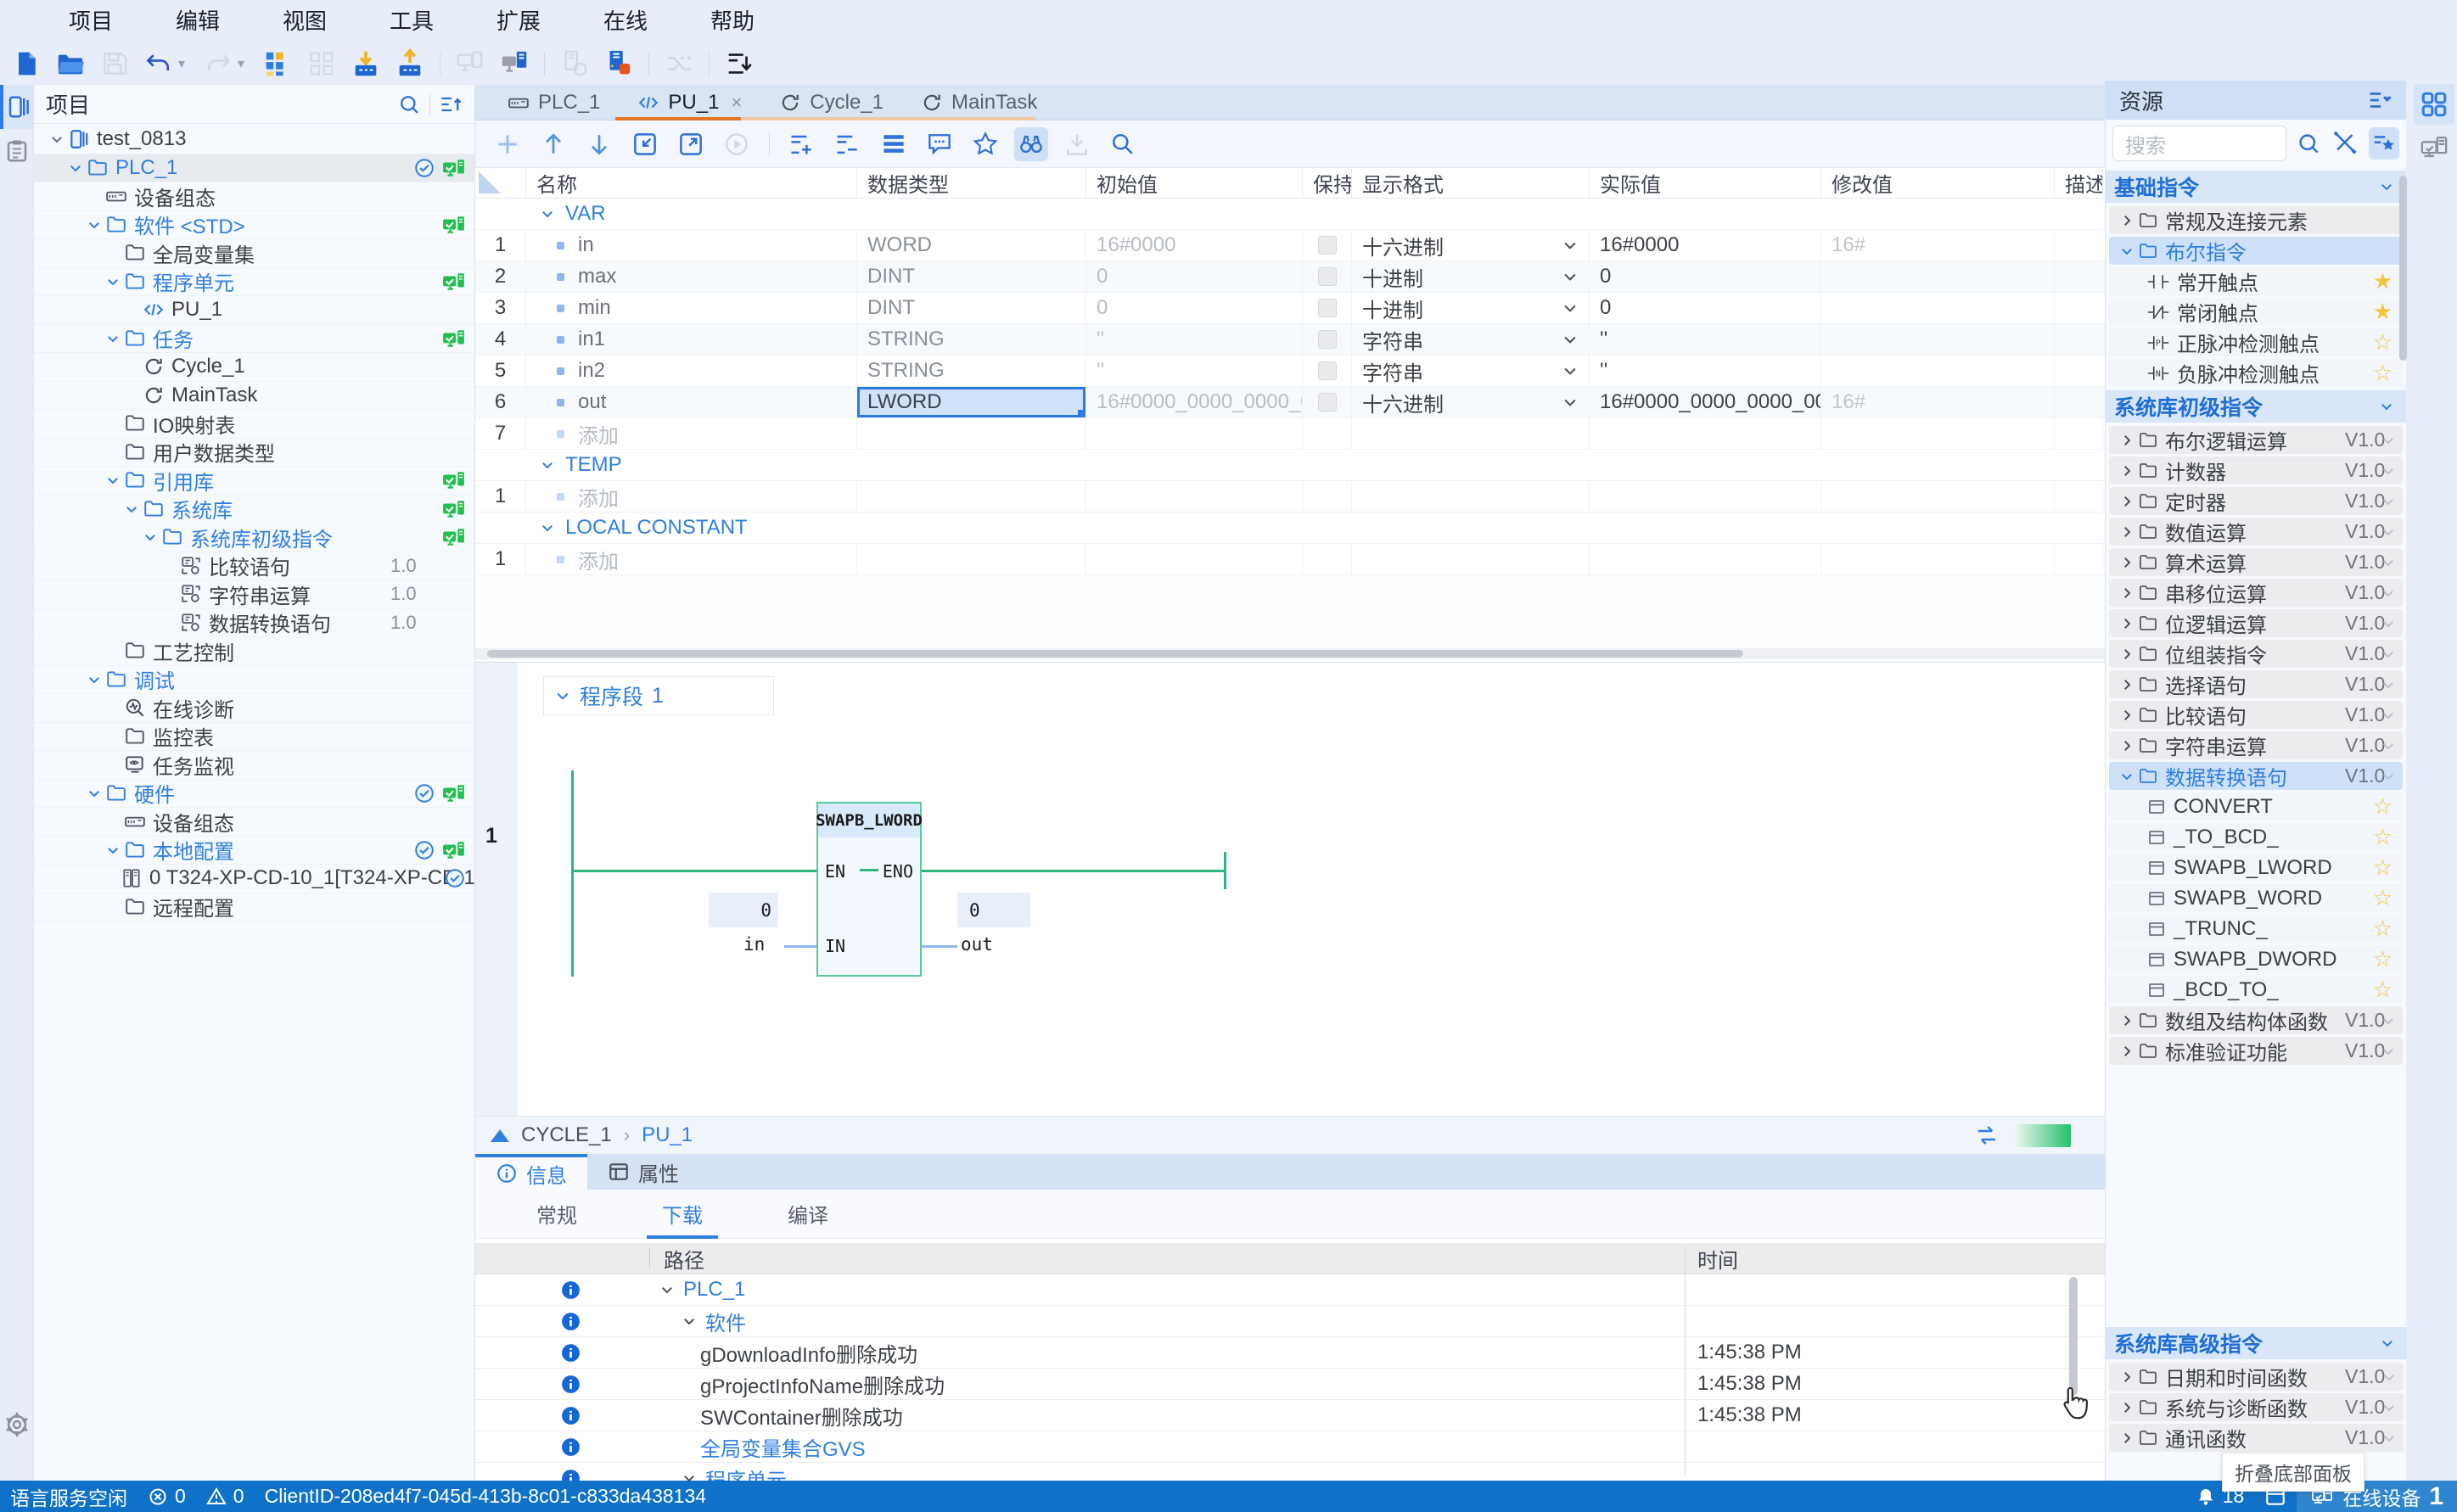 This screenshot has width=2457, height=1512. What do you see at coordinates (2256, 990) in the screenshot?
I see `resource-item: _BCD_TO_ ☆` at bounding box center [2256, 990].